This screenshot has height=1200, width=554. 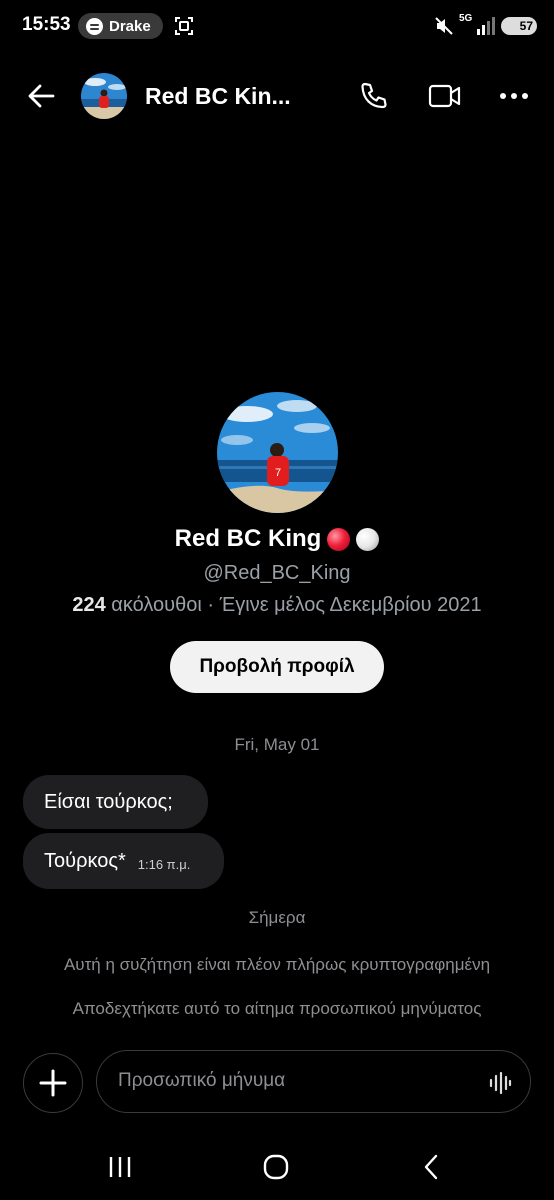 I want to click on mute-icon, so click(x=444, y=26).